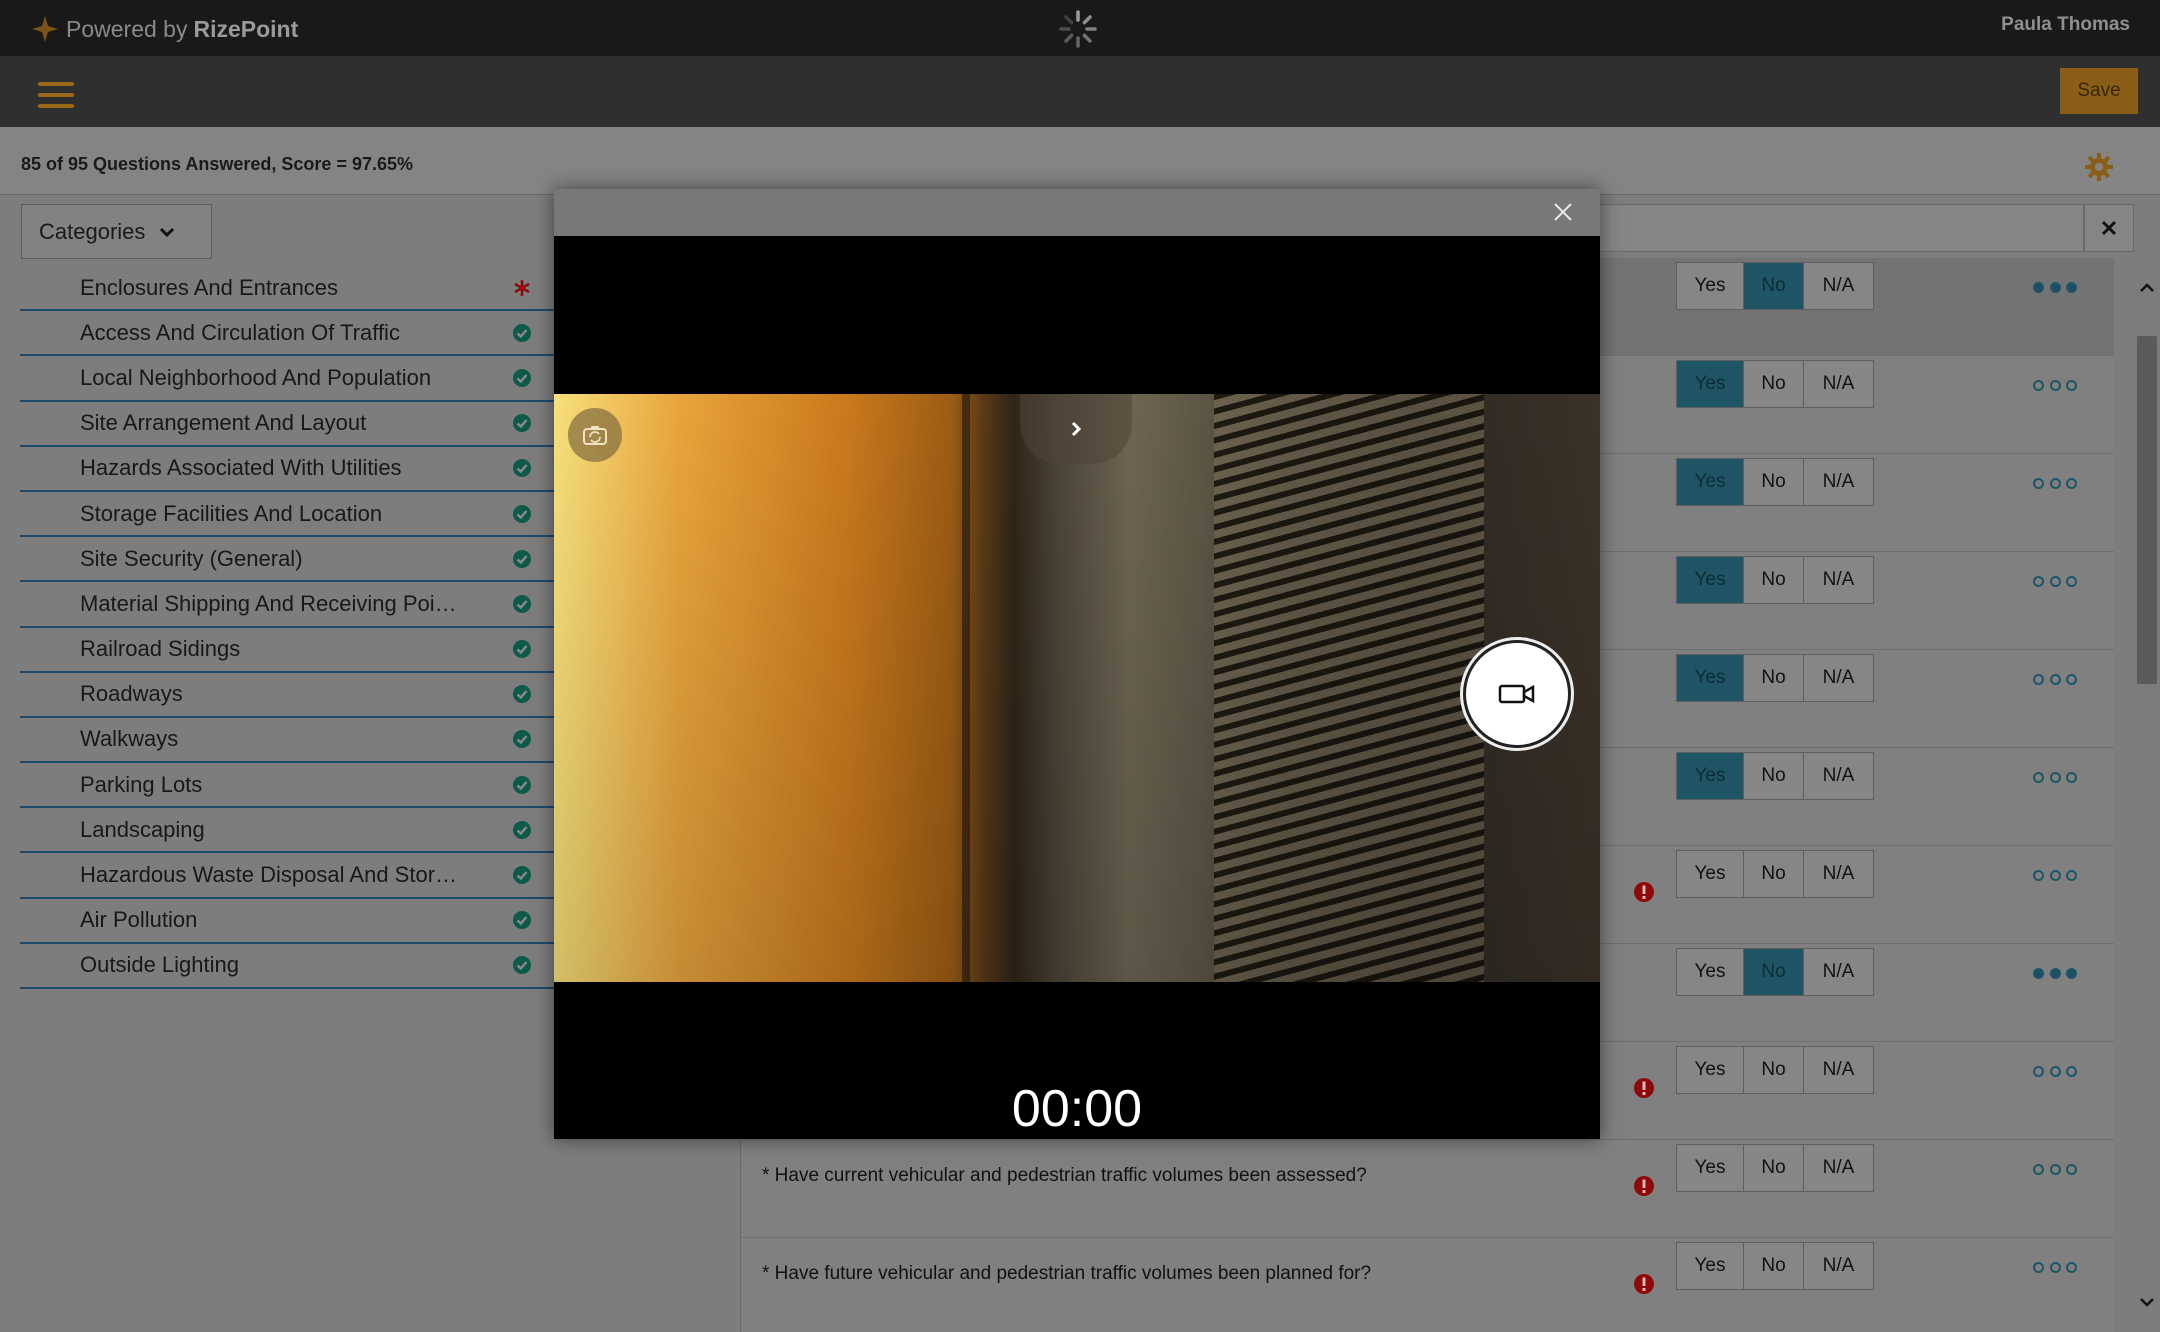 This screenshot has width=2160, height=1332. I want to click on category-item: Hazards Associated With Utilities, so click(287, 469).